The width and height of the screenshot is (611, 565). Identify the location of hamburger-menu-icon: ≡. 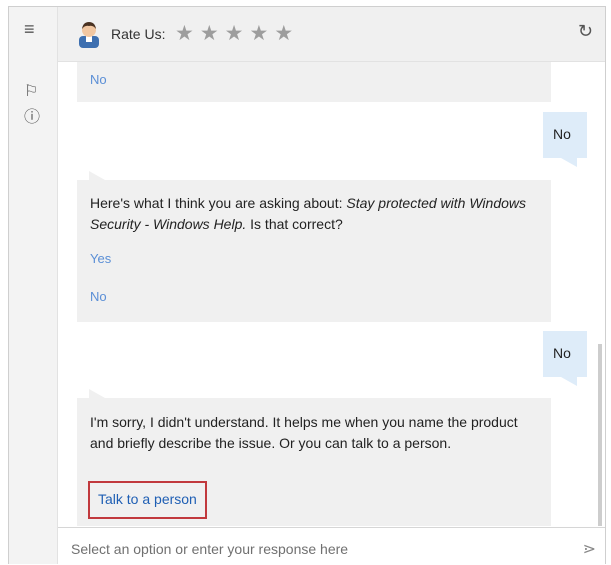
(29, 29).